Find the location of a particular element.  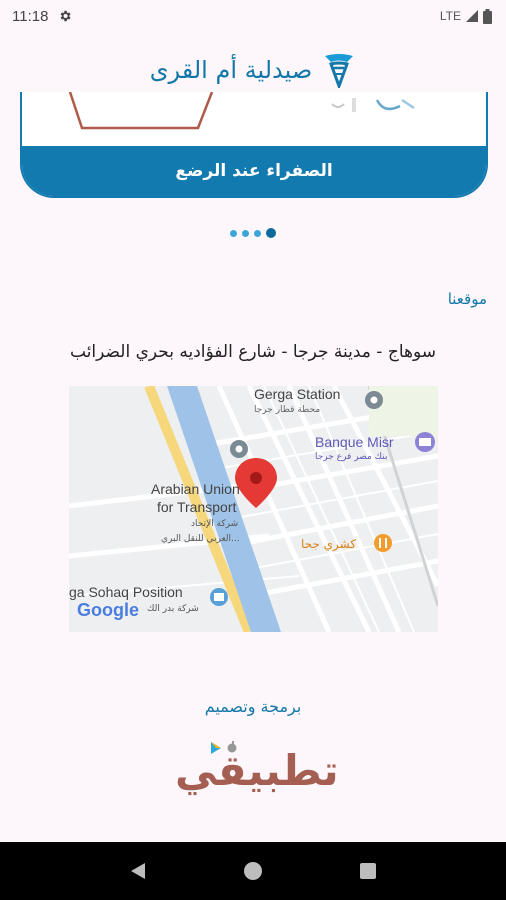

back-icon is located at coordinates (138, 871).